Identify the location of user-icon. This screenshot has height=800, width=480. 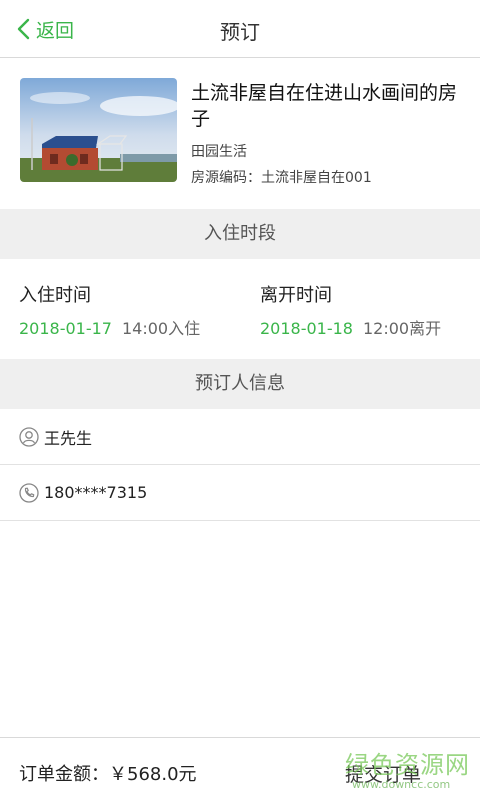
(29, 436).